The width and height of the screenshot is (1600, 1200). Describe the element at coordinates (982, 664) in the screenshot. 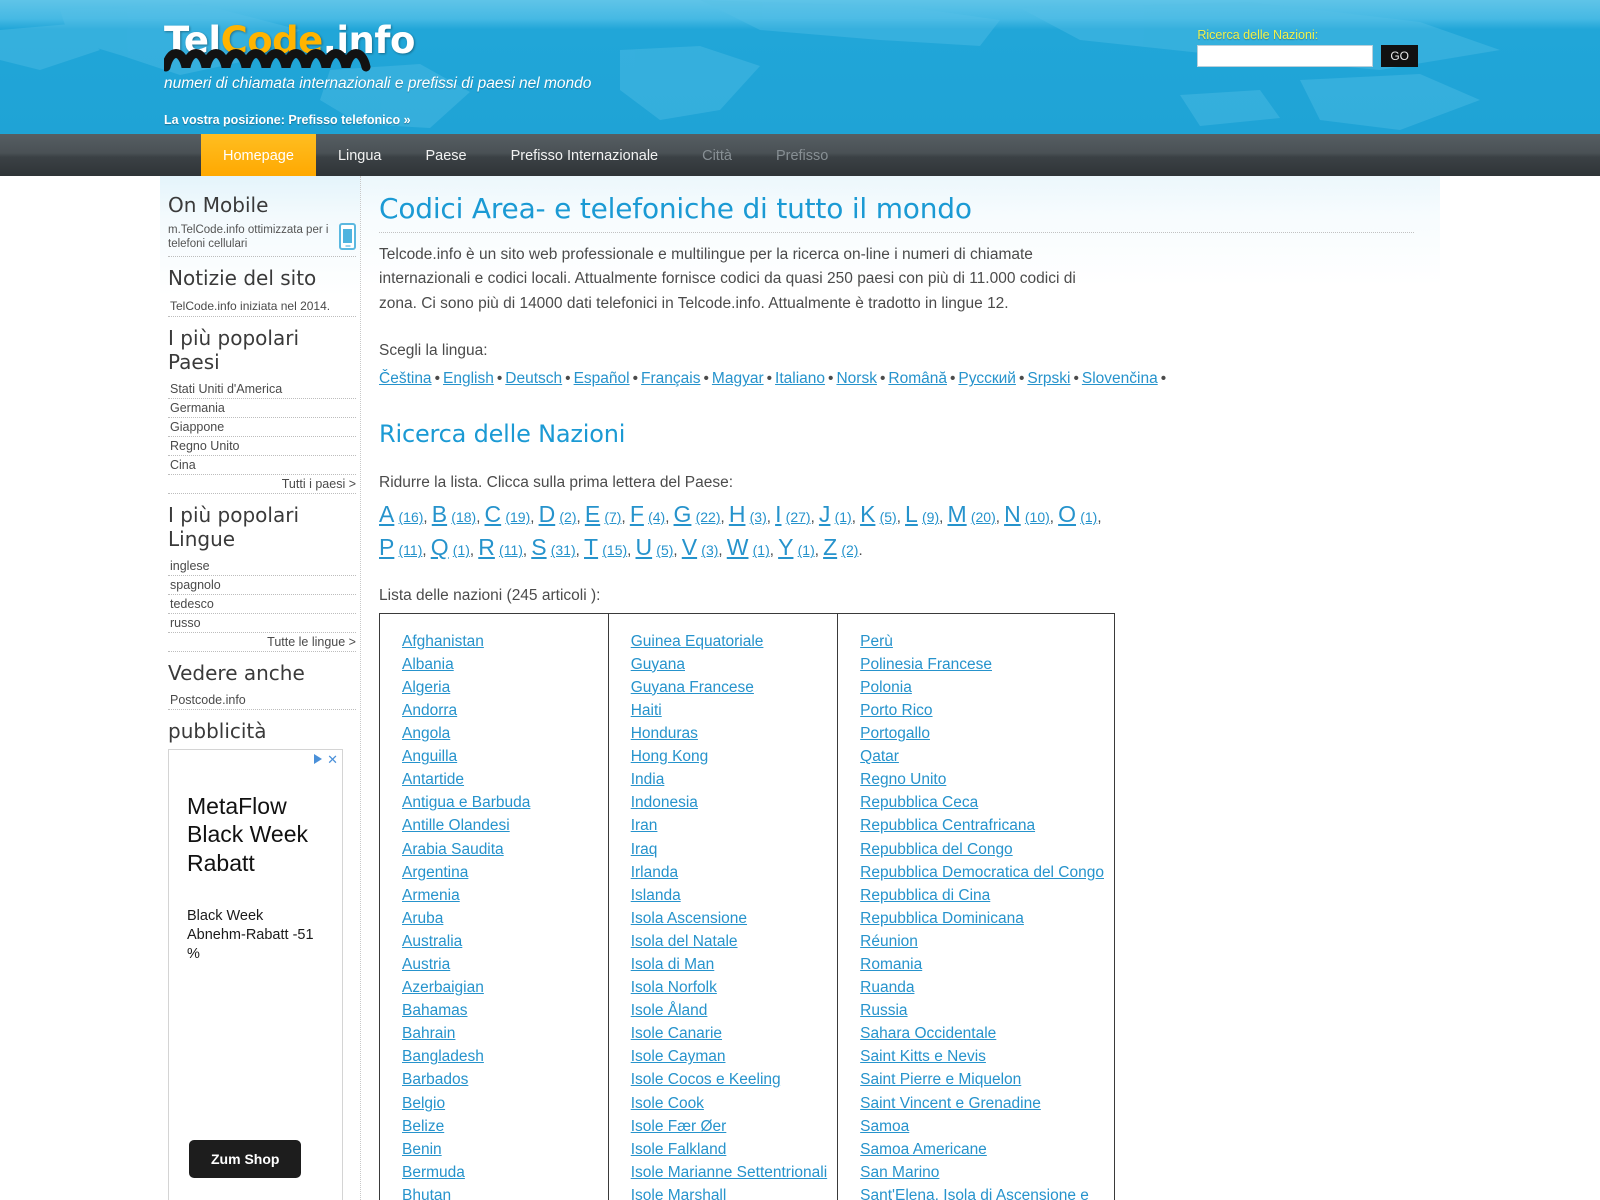

I see `country-link: Polinesia Francese` at that location.